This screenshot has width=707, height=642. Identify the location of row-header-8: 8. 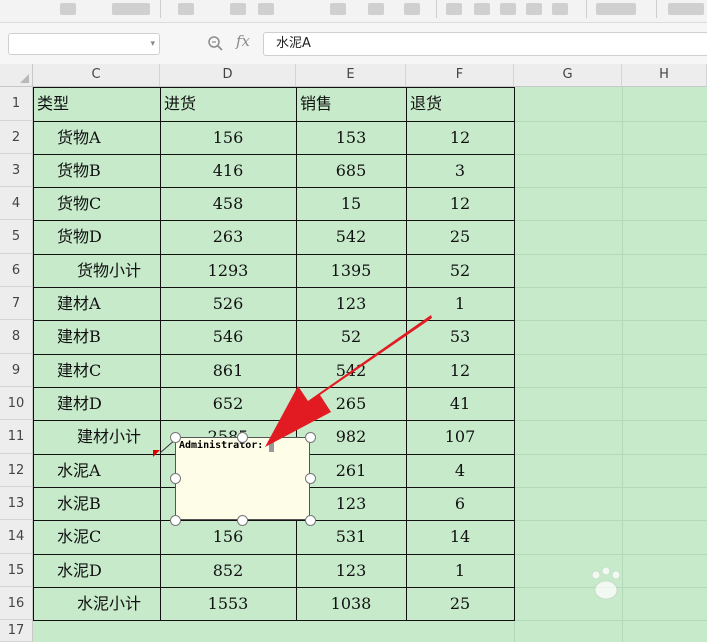
(16, 337).